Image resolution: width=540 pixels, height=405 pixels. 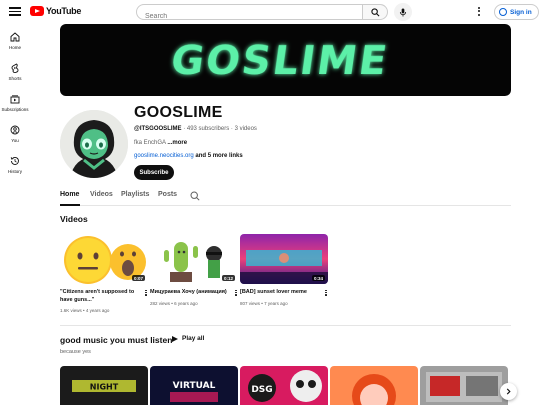 I want to click on settings-menu-icon, so click(x=479, y=12).